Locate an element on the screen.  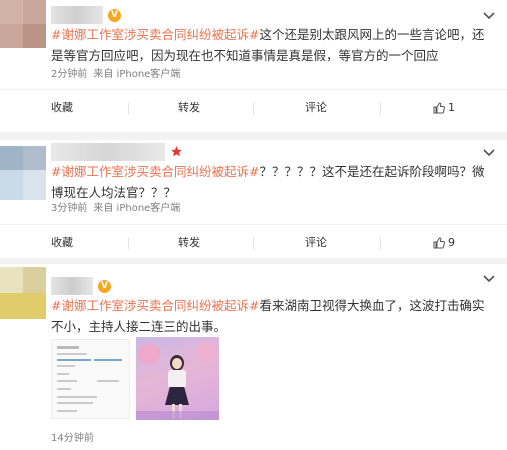
attached-document-image is located at coordinates (90, 379).